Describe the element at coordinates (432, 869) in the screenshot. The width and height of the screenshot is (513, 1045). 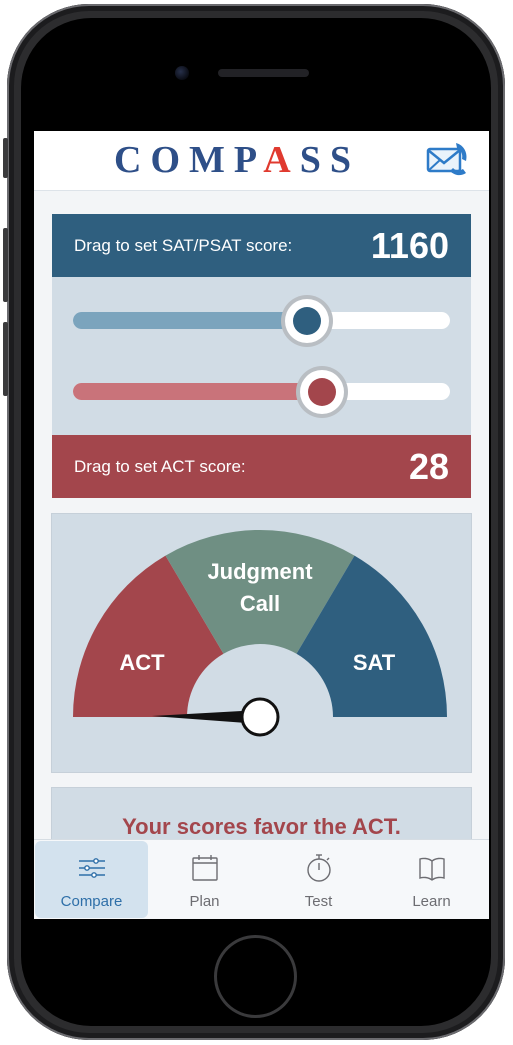
I see `book-icon` at that location.